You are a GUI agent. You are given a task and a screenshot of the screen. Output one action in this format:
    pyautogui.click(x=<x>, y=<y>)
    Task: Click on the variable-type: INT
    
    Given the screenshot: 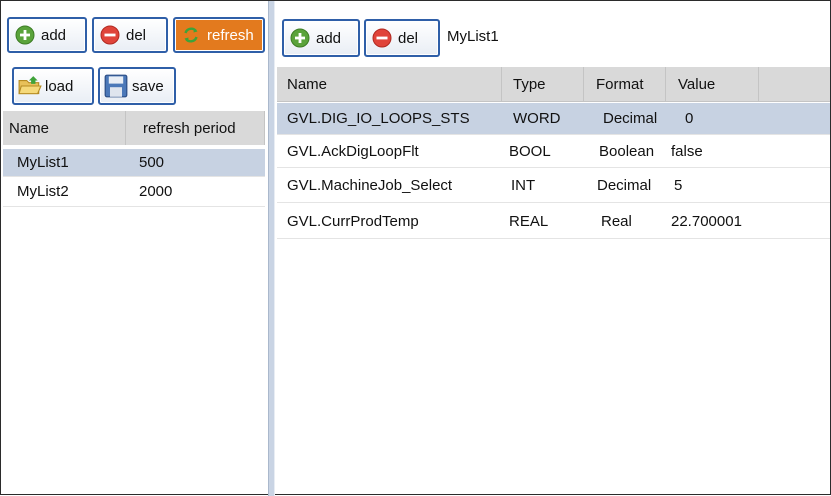 What is the action you would take?
    pyautogui.click(x=523, y=185)
    